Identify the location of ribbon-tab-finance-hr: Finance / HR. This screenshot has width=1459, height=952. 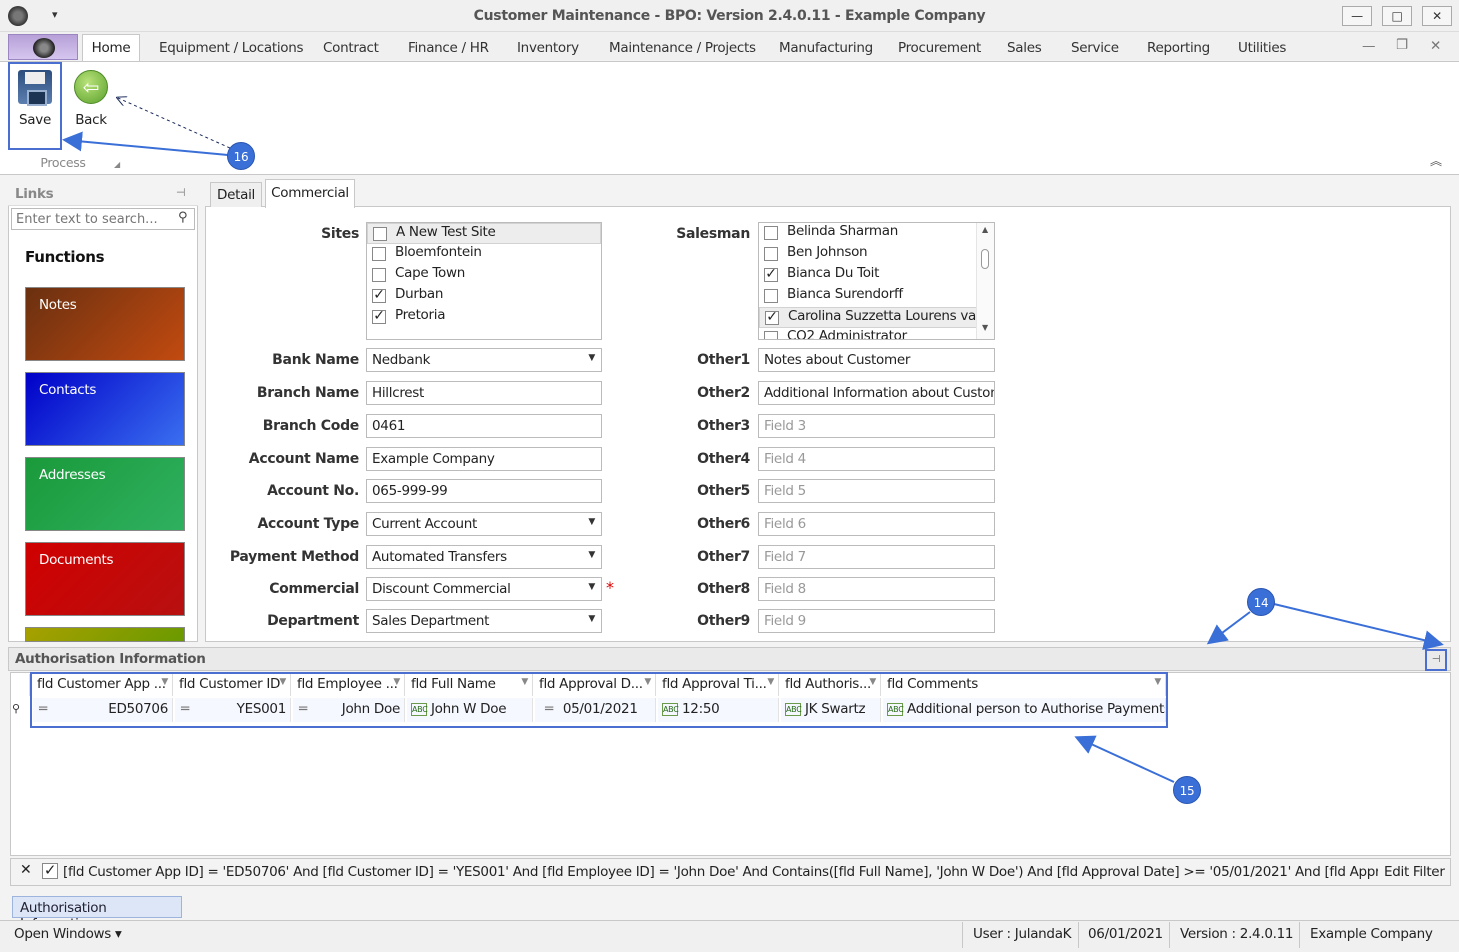
(448, 48).